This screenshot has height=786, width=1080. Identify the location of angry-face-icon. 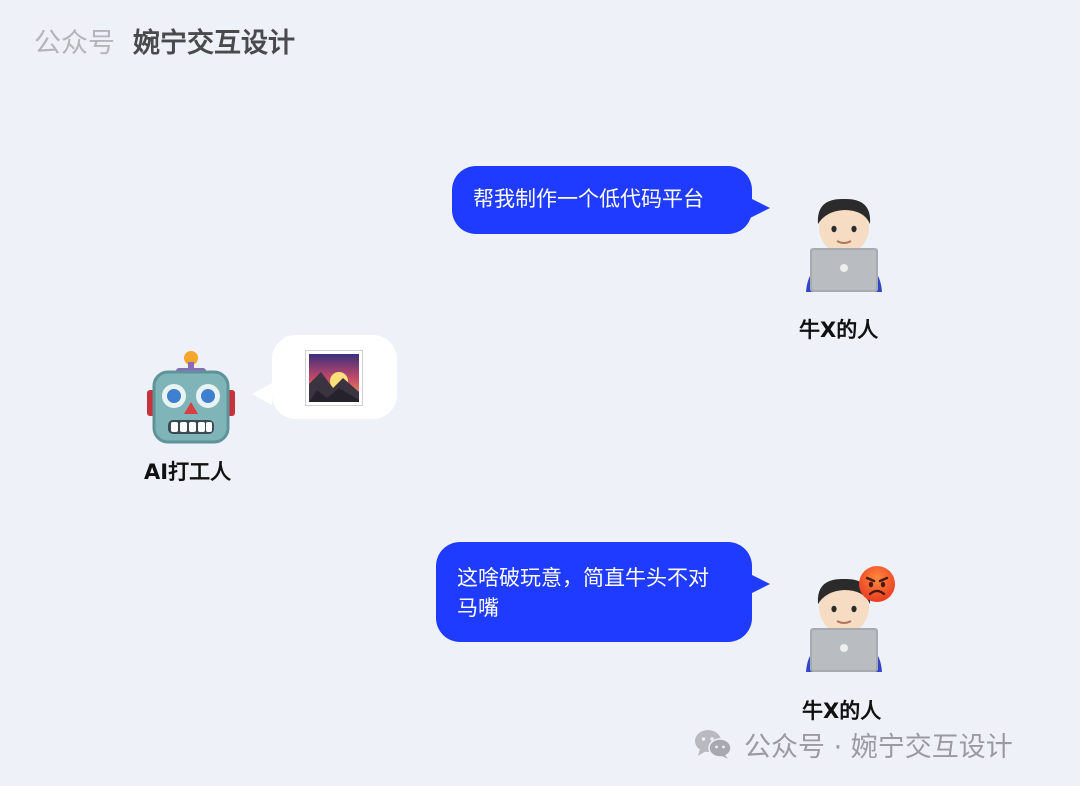
(877, 584).